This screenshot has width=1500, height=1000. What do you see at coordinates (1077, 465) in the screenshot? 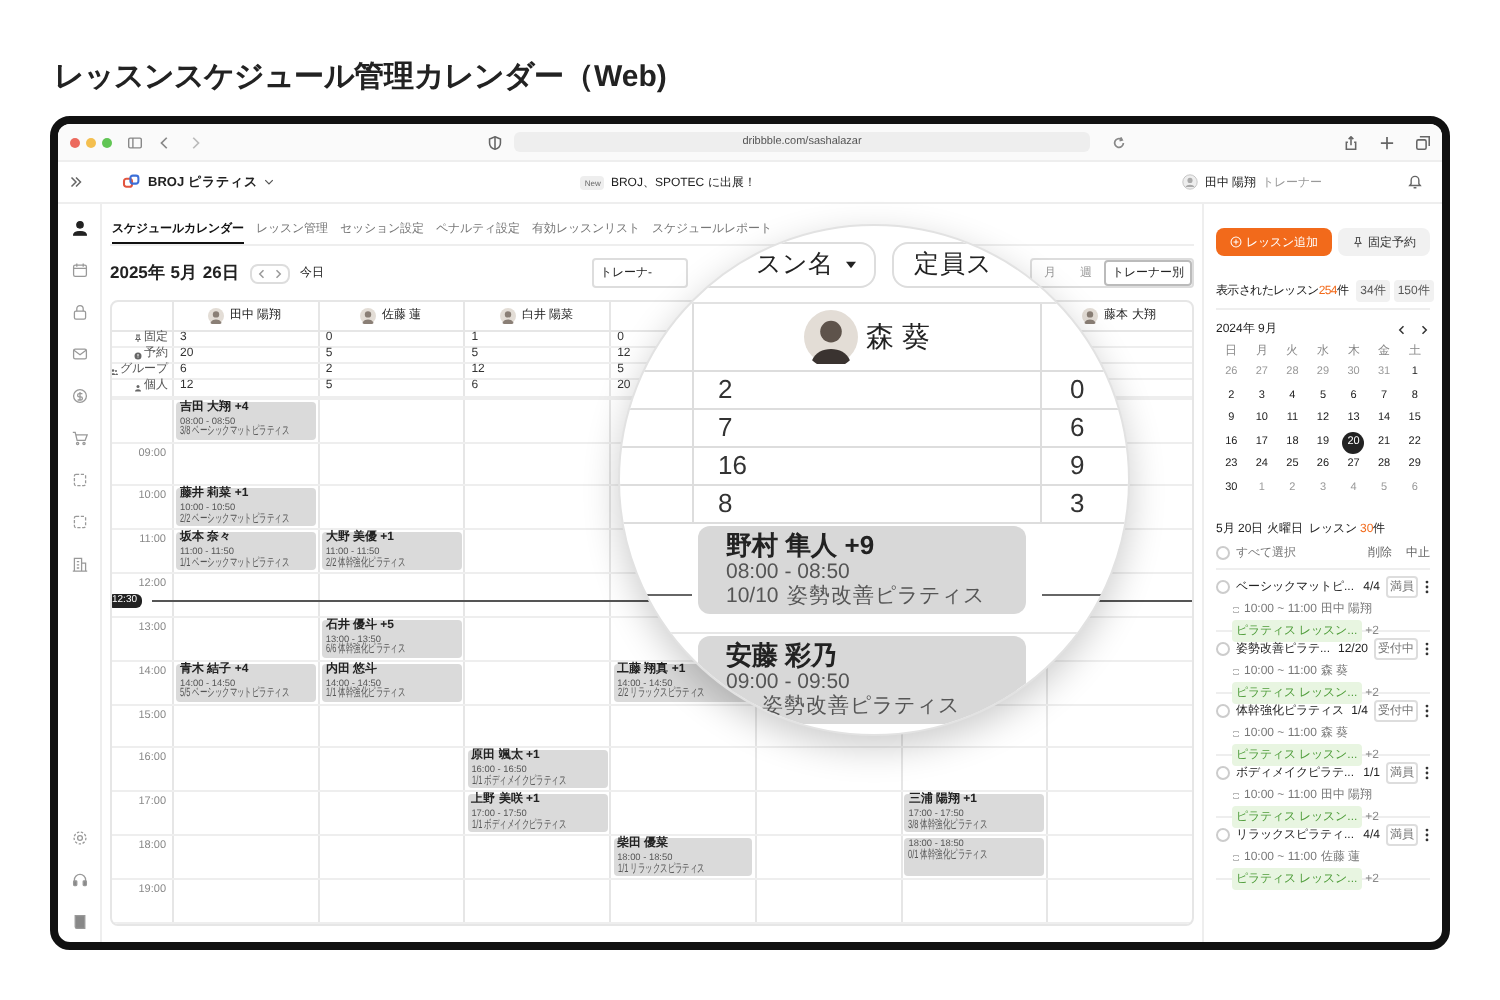
I see `count-value: 9` at bounding box center [1077, 465].